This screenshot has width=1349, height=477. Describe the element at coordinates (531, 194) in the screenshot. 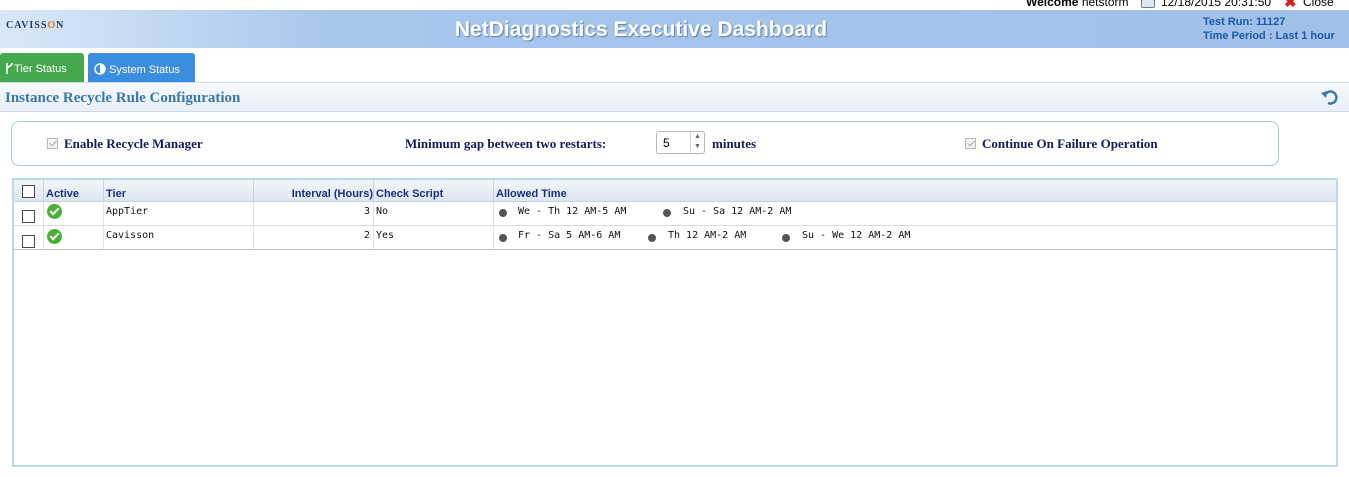

I see `column-header-allowed-time: Allowed Time` at that location.